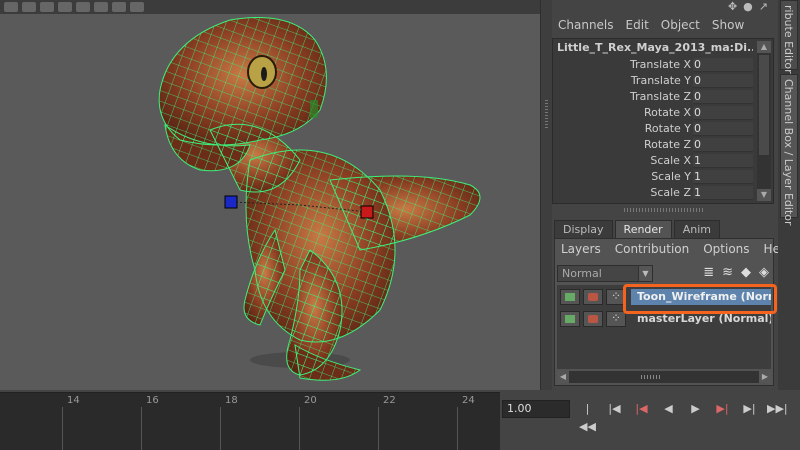 The image size is (800, 450). I want to click on scroll-grip, so click(651, 377).